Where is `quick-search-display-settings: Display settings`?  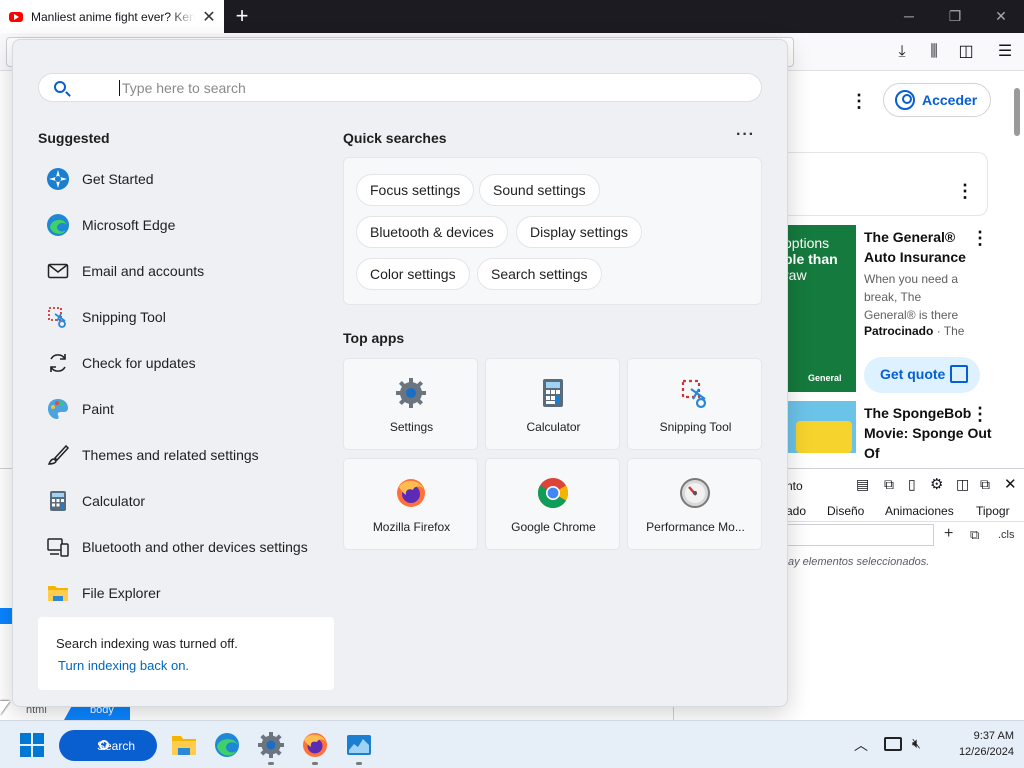
quick-search-display-settings: Display settings is located at coordinates (579, 232).